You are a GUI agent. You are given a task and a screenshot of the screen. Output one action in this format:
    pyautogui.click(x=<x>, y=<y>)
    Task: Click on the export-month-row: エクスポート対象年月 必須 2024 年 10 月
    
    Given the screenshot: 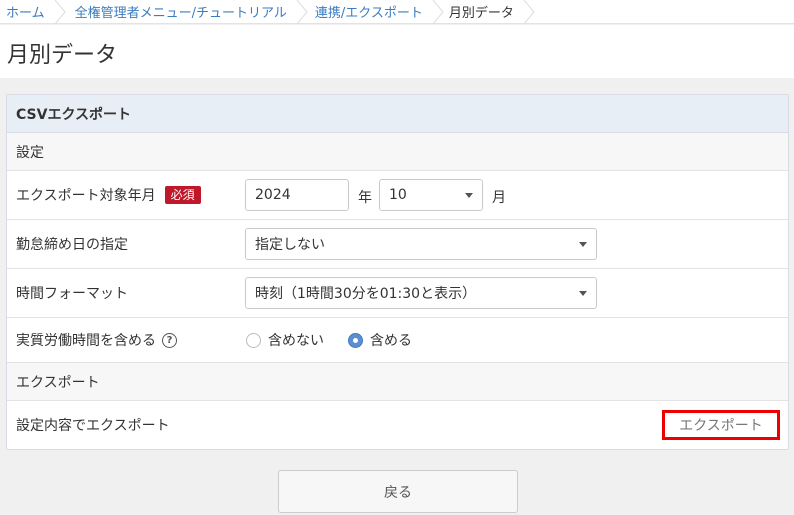 What is the action you would take?
    pyautogui.click(x=397, y=195)
    